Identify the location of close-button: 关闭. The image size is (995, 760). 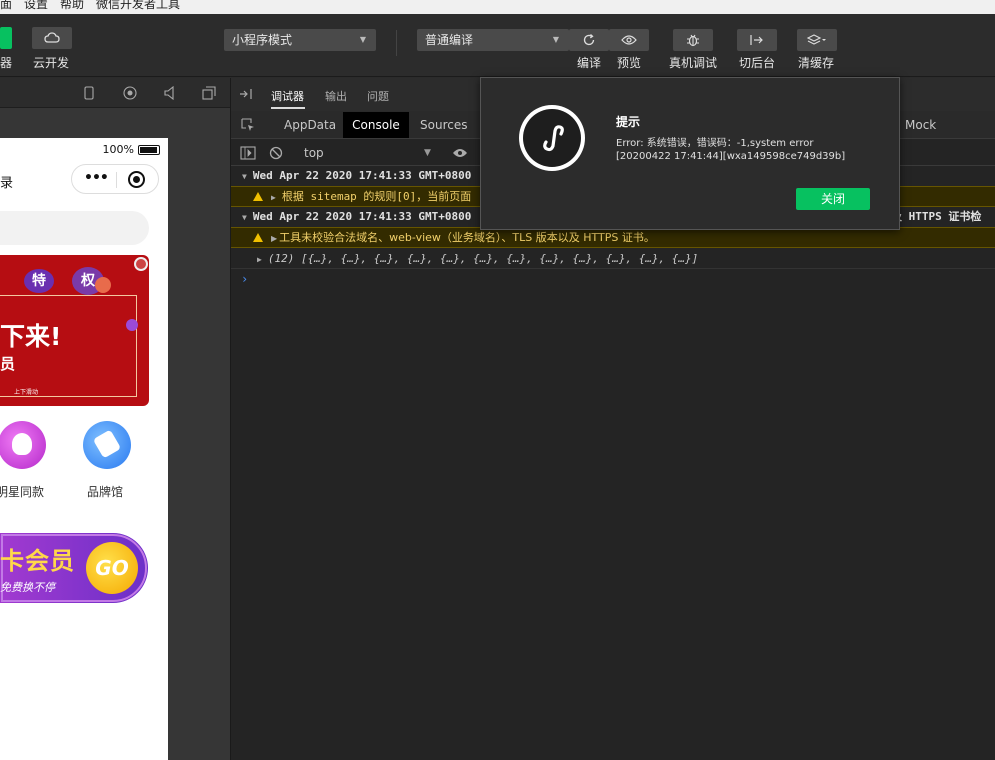
(833, 199).